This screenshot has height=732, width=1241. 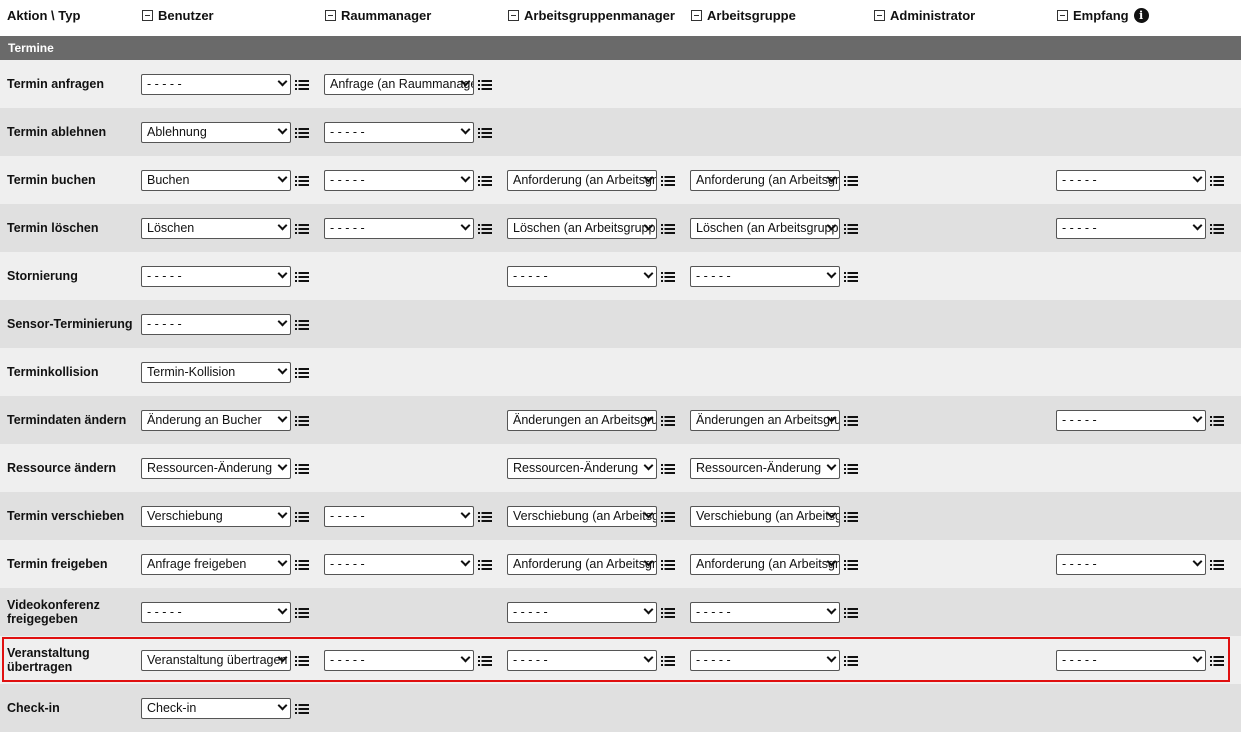 What do you see at coordinates (765, 468) in the screenshot?
I see `select-arbeitsgruppe: Ressourcen-Änderung` at bounding box center [765, 468].